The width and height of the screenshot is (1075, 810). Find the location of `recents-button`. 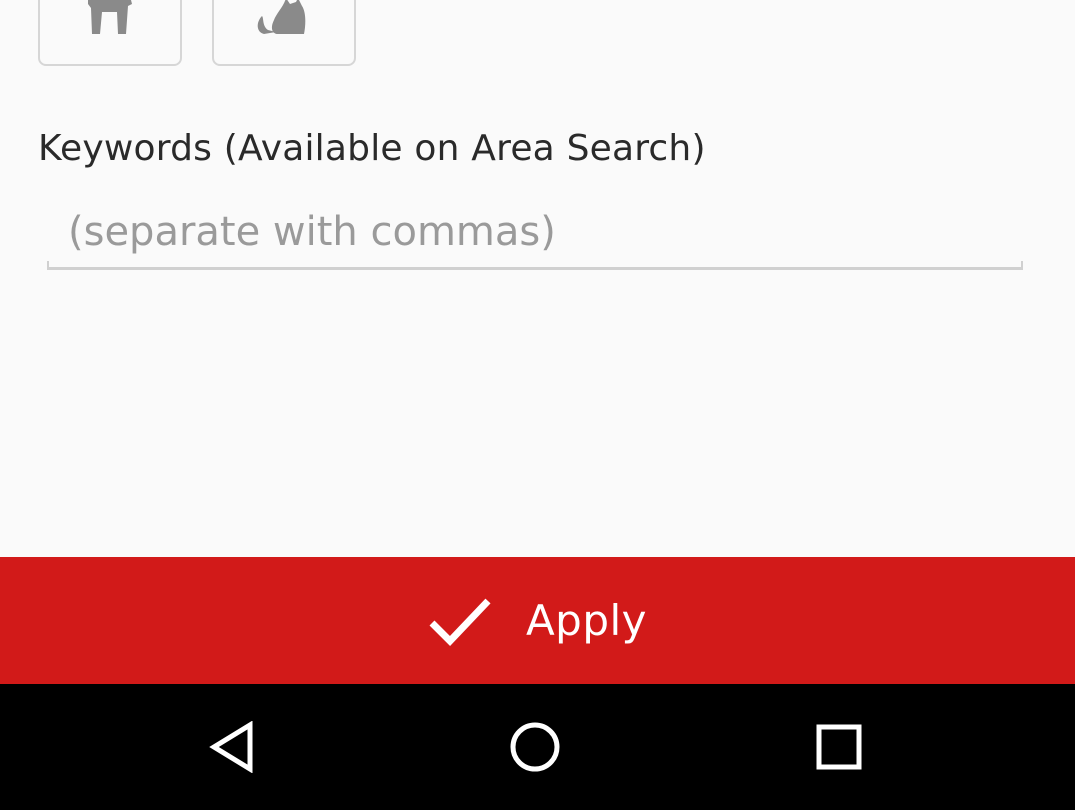

recents-button is located at coordinates (839, 747).